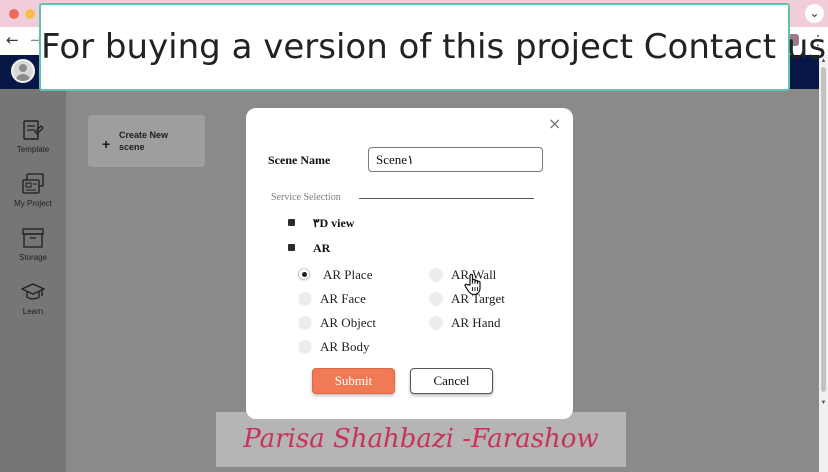 The image size is (828, 472). I want to click on sidebar: Template My Project Storage Learn, so click(33, 280).